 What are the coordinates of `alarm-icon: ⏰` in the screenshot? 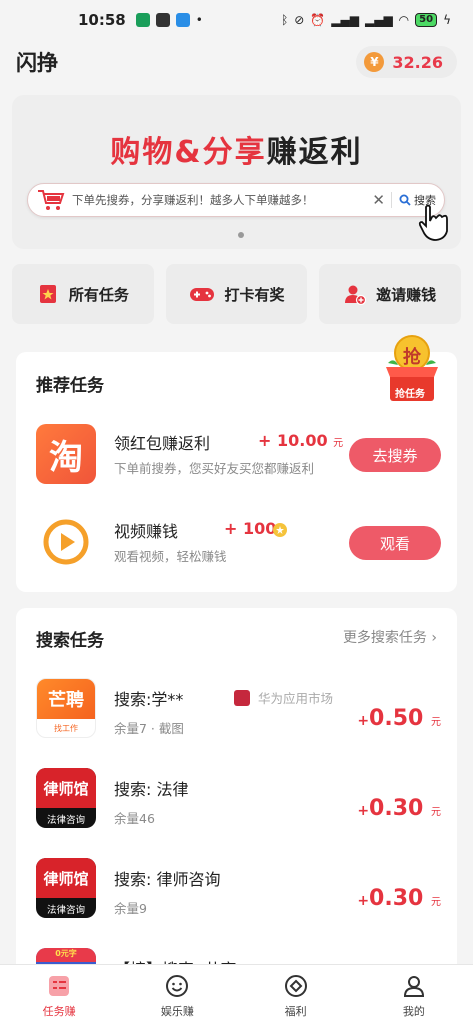 It's located at (318, 20).